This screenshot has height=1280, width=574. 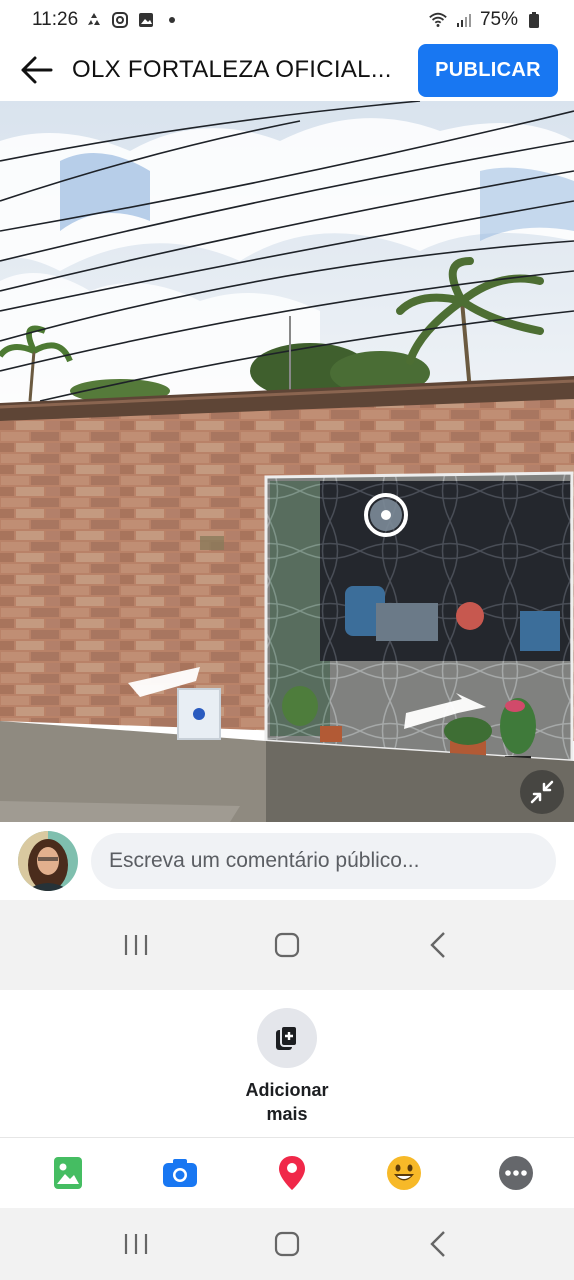 What do you see at coordinates (94, 20) in the screenshot?
I see `recycle-icon` at bounding box center [94, 20].